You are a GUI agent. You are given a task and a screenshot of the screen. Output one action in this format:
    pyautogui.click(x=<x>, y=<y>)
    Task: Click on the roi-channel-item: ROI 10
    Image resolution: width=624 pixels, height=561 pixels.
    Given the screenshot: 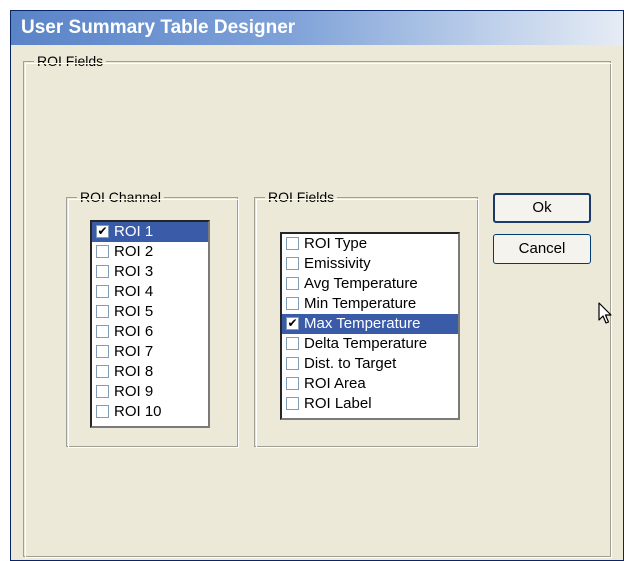 What is the action you would take?
    pyautogui.click(x=150, y=412)
    